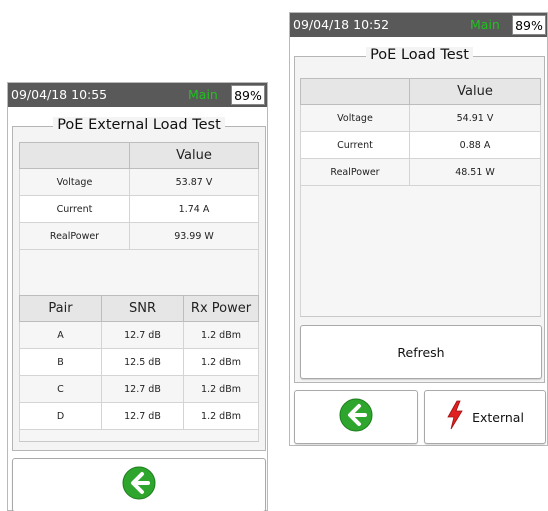 The image size is (548, 511). Describe the element at coordinates (498, 417) in the screenshot. I see `external-label: External` at that location.